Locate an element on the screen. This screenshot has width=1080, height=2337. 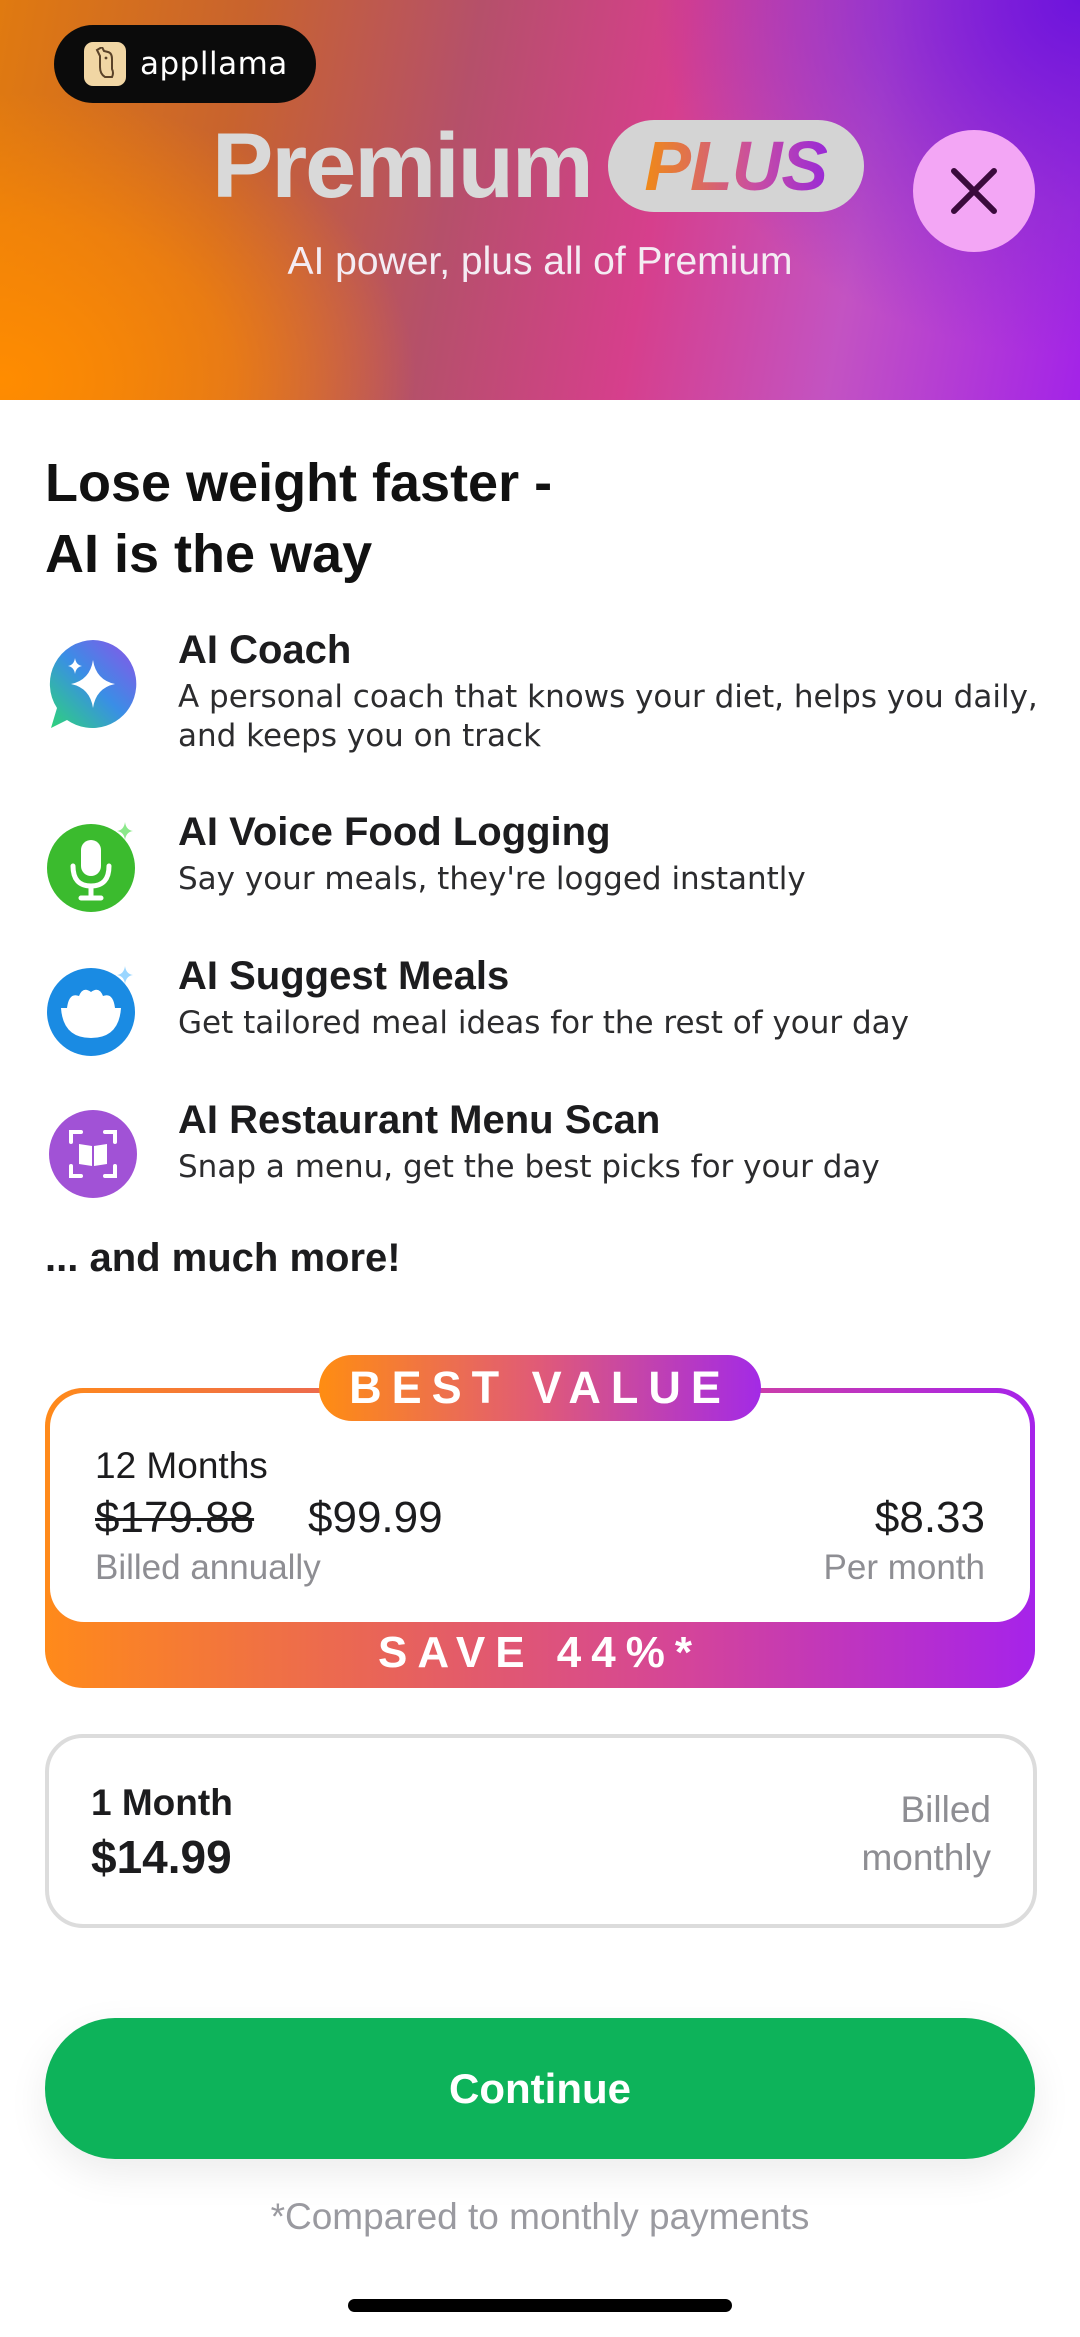
premium-title-row: Premium PLUS is located at coordinates (538, 165).